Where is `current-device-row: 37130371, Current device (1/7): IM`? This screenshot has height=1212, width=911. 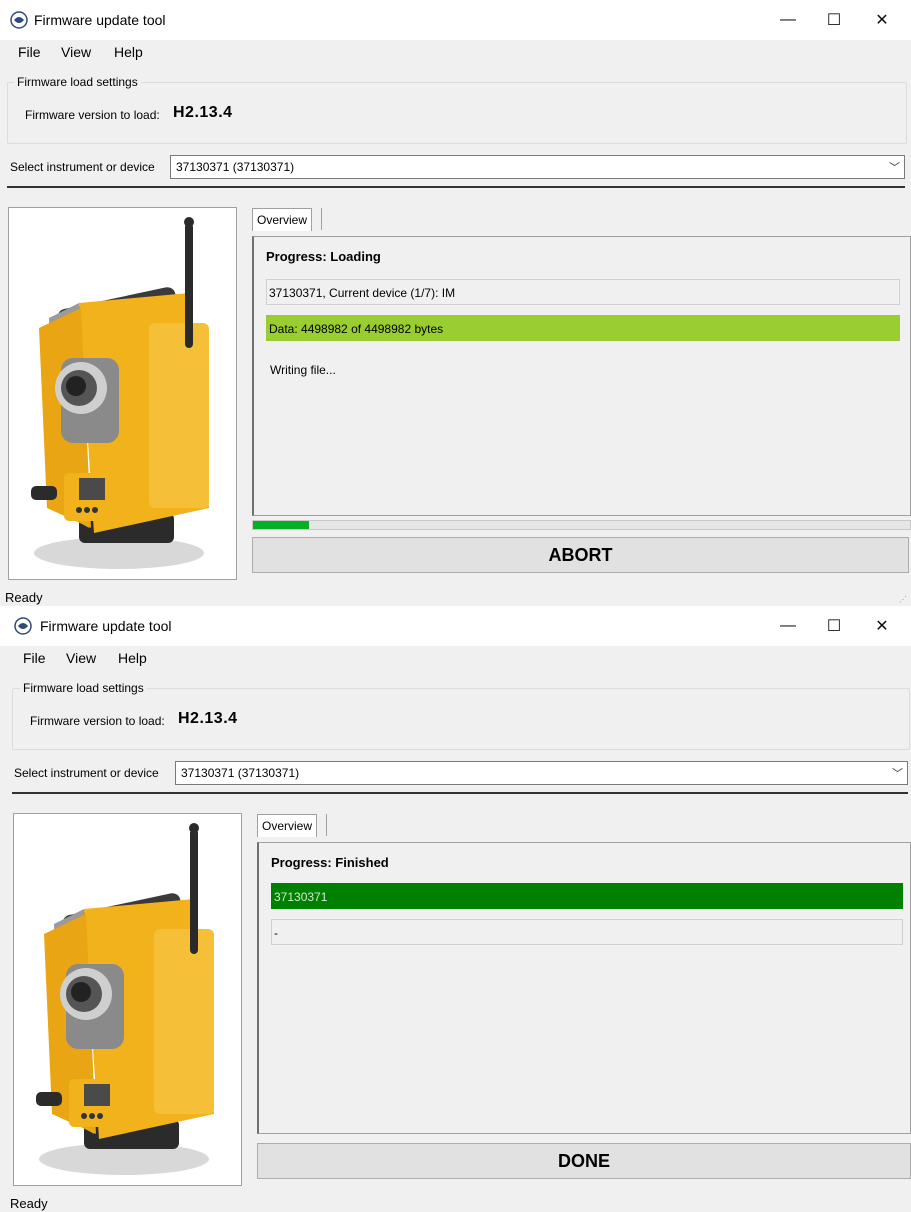
current-device-row: 37130371, Current device (1/7): IM is located at coordinates (583, 292).